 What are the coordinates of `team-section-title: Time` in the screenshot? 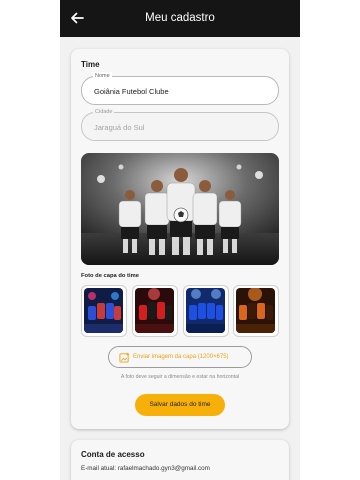 It's located at (90, 64).